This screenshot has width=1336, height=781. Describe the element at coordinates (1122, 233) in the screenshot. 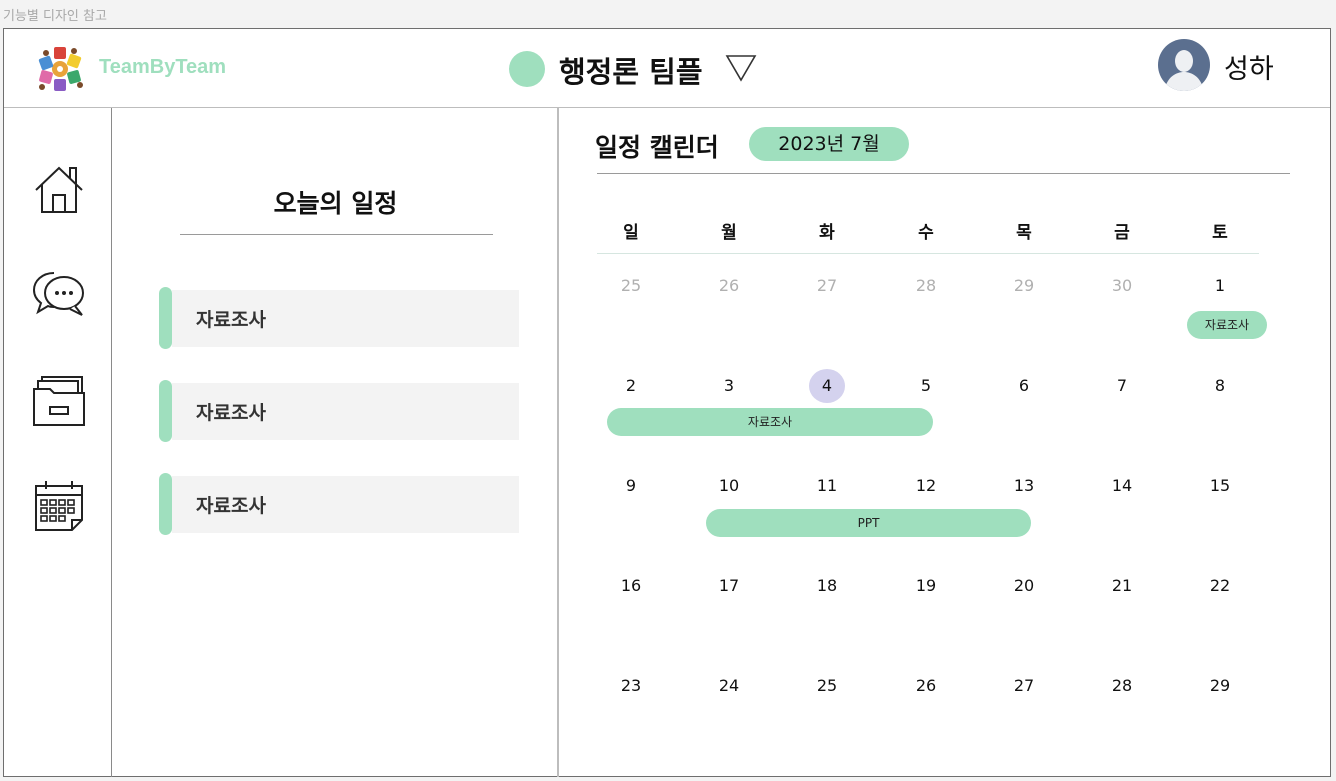

I see `weekday-label: 금` at that location.